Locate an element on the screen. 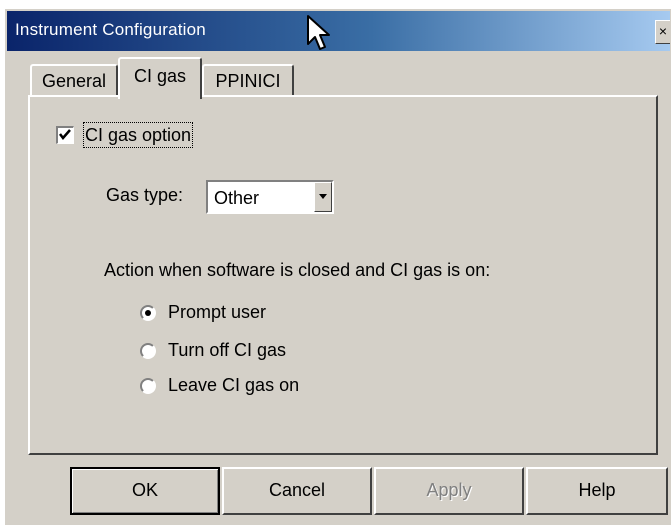 The image size is (671, 525). mouse-cursor-icon is located at coordinates (318, 32).